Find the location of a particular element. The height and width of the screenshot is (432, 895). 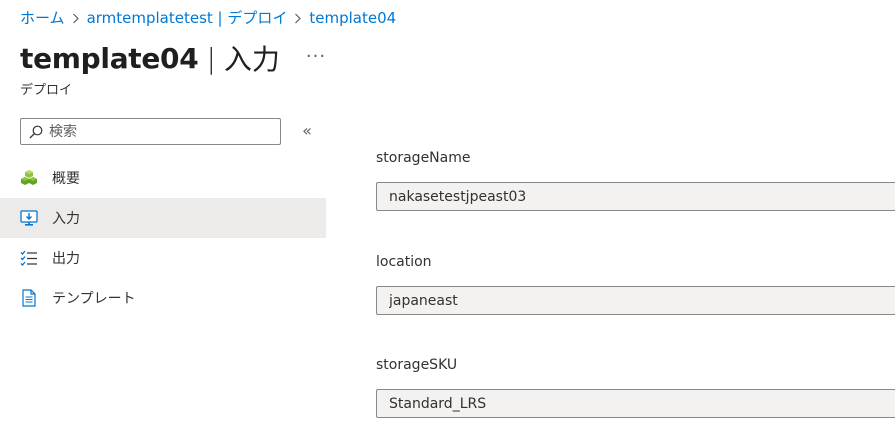

storage-sku-label: storageSKU is located at coordinates (417, 365).